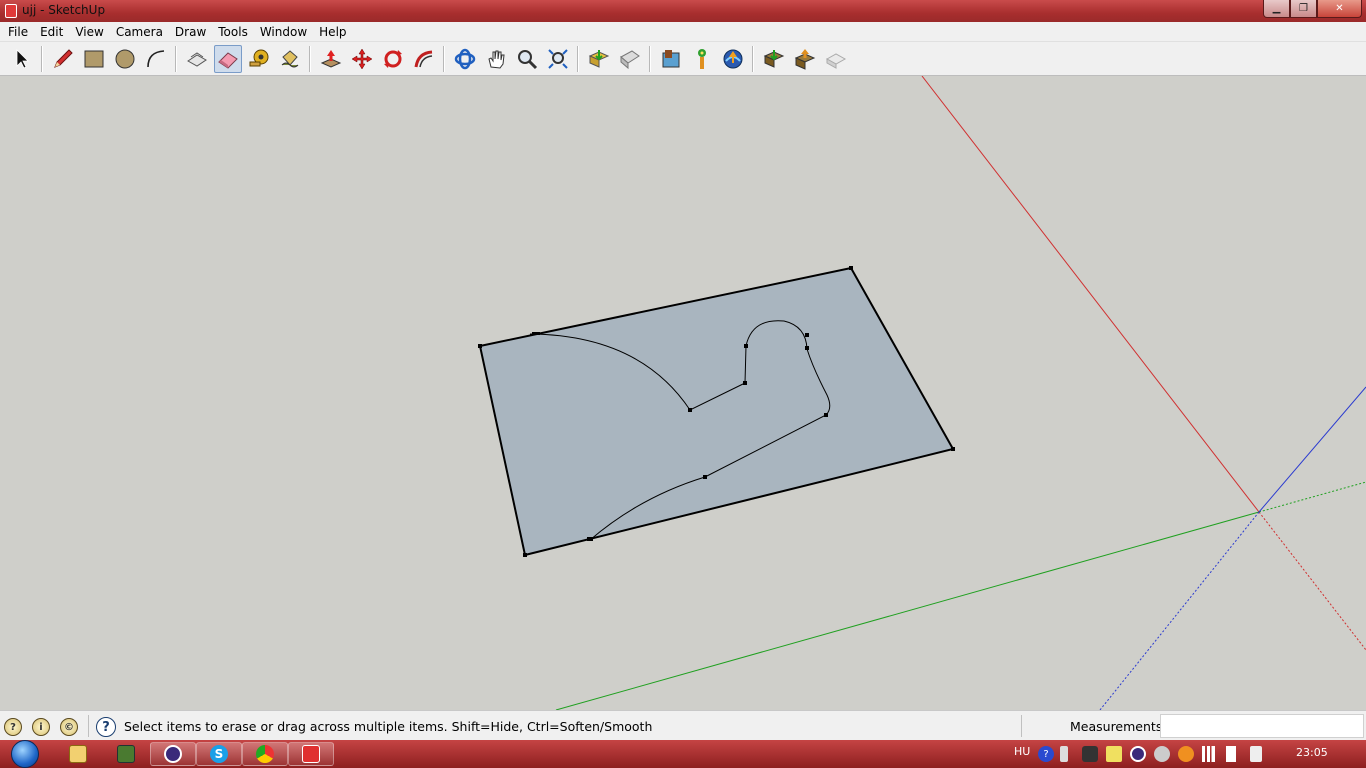  I want to click on rotate-icon, so click(393, 59).